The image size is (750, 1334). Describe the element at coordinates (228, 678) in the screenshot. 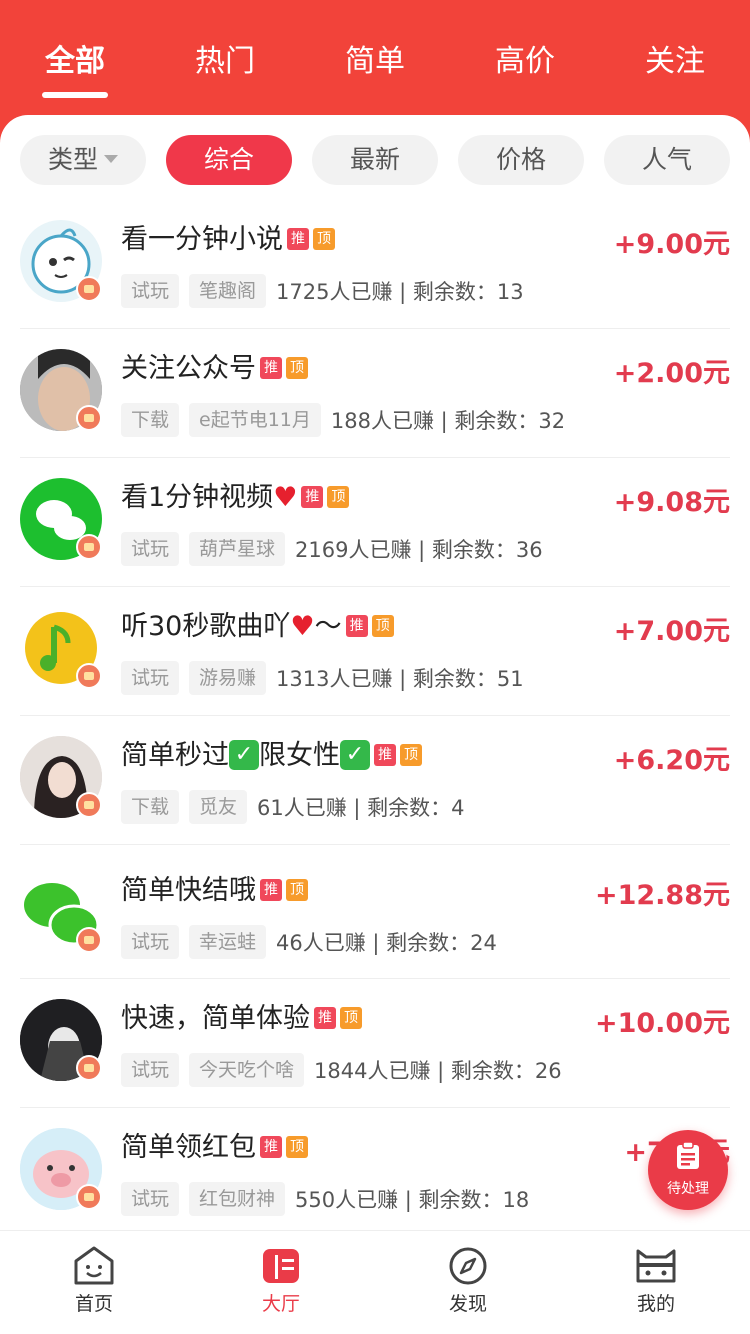

I see `task-source-badge: 游易赚` at that location.